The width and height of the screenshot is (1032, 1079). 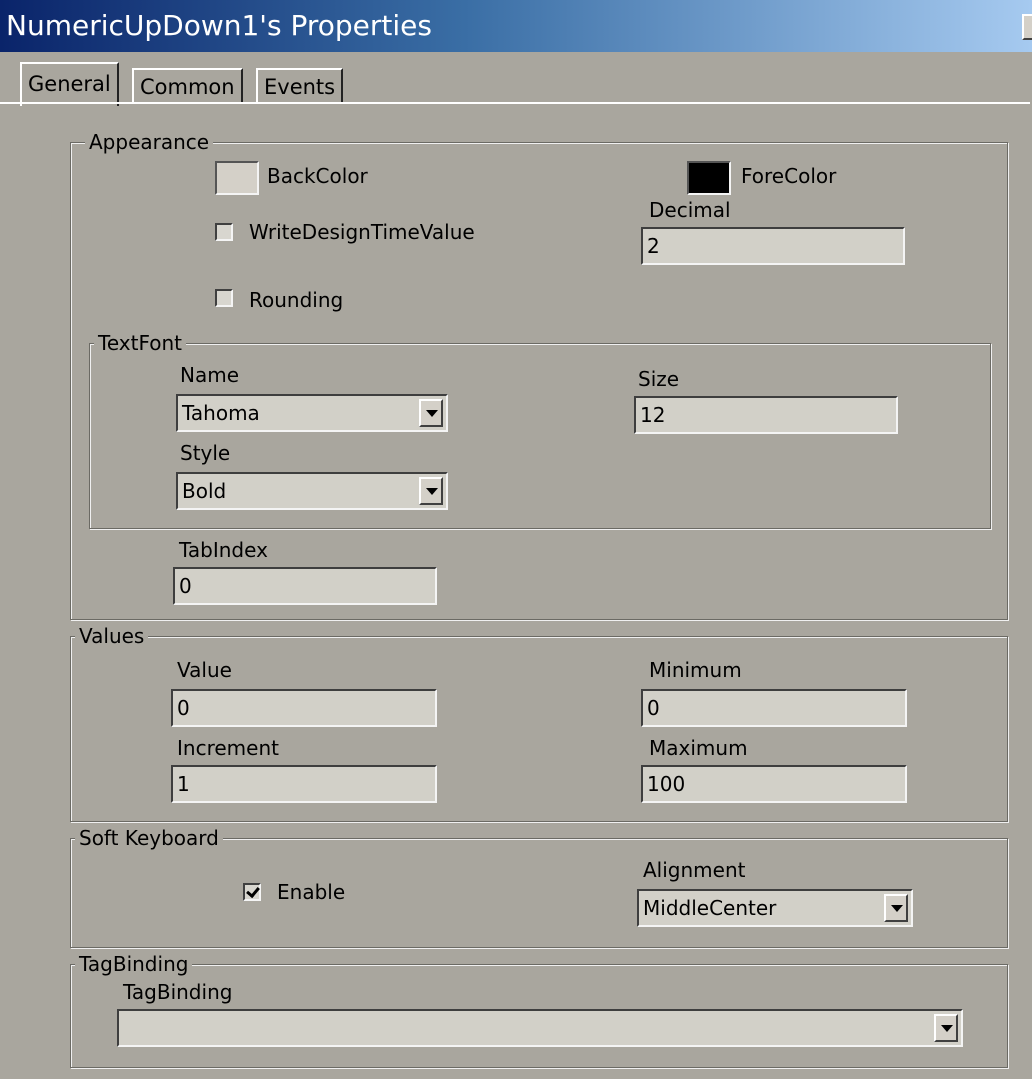 I want to click on tab-common: Common, so click(x=187, y=86).